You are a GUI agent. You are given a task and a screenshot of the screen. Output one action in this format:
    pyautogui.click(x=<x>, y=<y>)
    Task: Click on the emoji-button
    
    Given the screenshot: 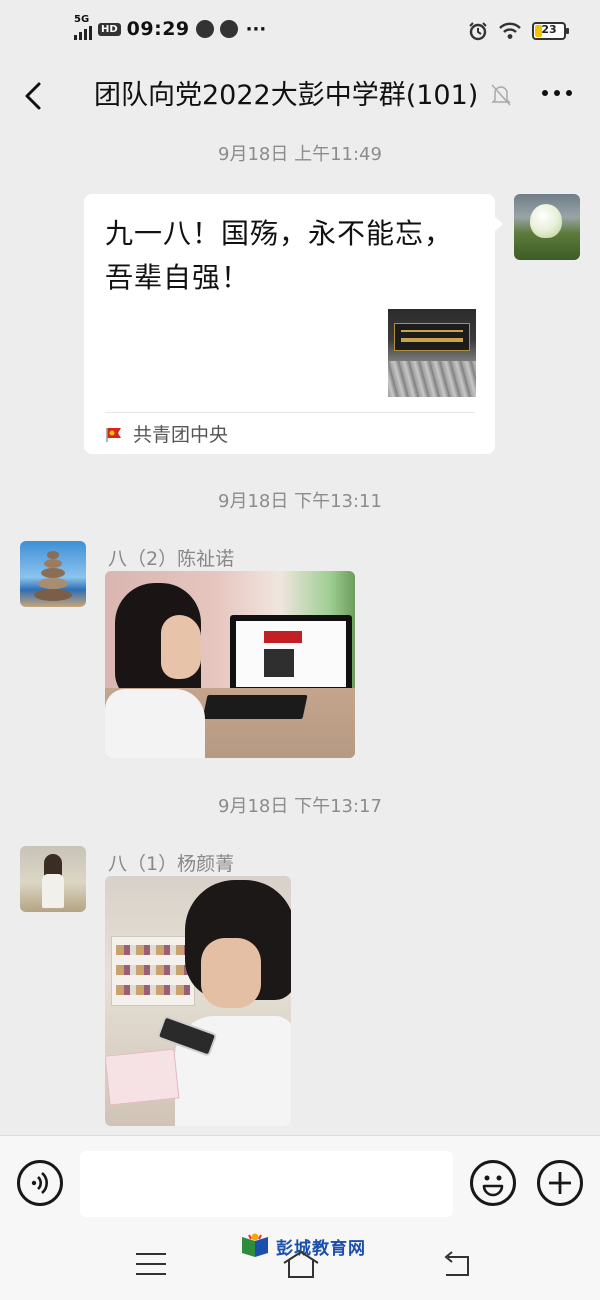 What is the action you would take?
    pyautogui.click(x=493, y=1183)
    